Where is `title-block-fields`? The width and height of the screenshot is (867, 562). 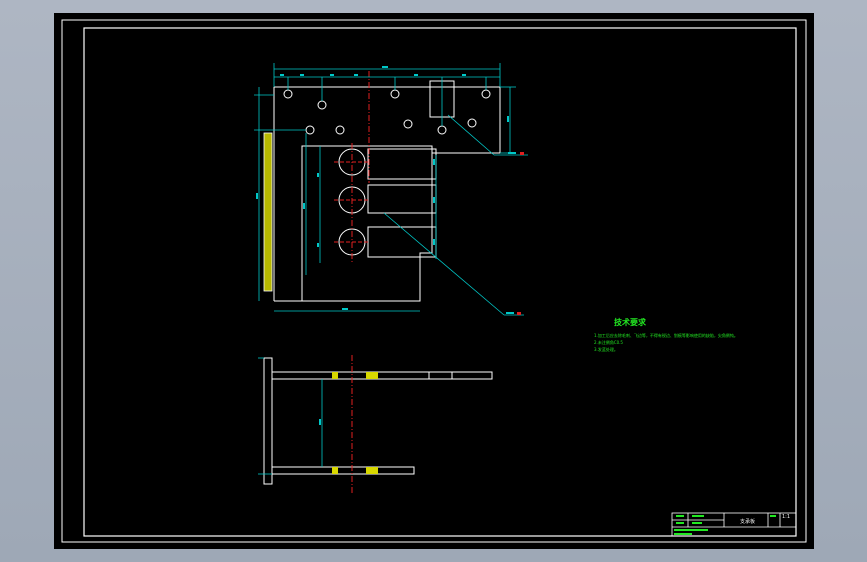
title-block-fields is located at coordinates (725, 525).